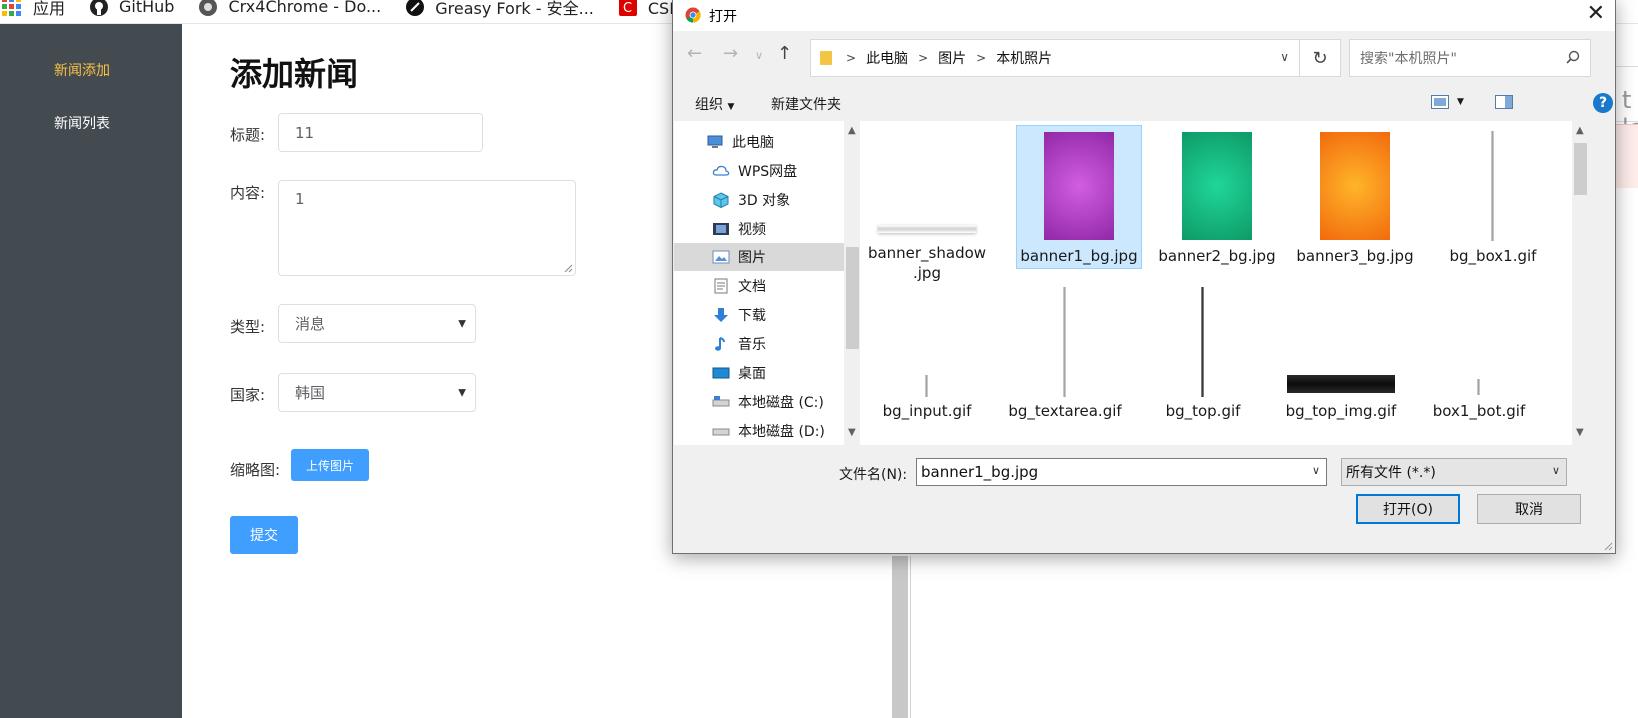  I want to click on navigation-scrollbar: ▲ ▼, so click(851, 283).